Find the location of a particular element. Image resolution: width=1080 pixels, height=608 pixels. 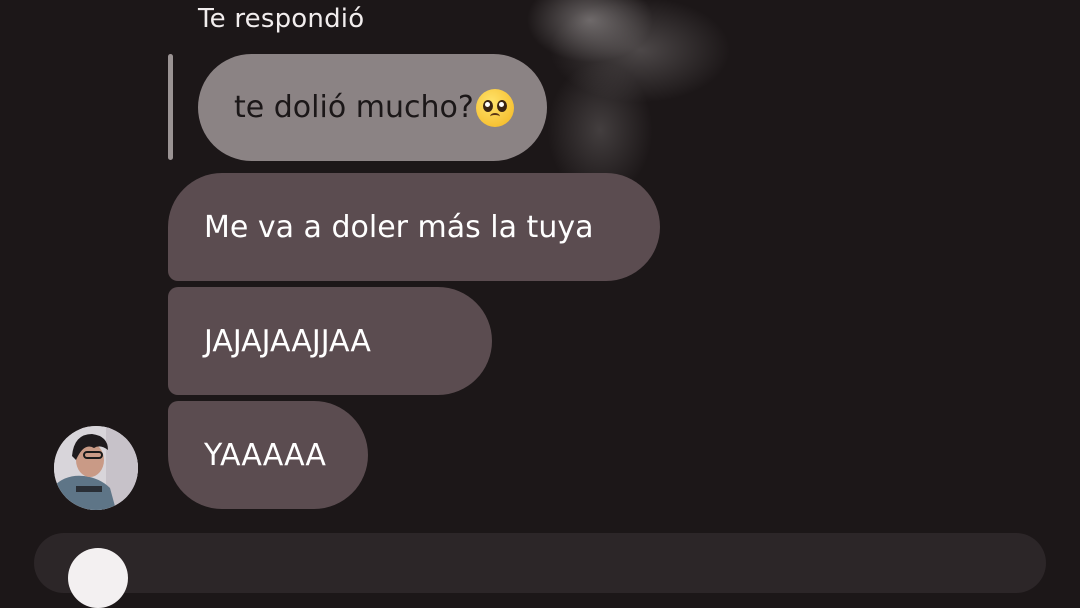

message-bubble: Me va a doler más la tuya is located at coordinates (414, 227).